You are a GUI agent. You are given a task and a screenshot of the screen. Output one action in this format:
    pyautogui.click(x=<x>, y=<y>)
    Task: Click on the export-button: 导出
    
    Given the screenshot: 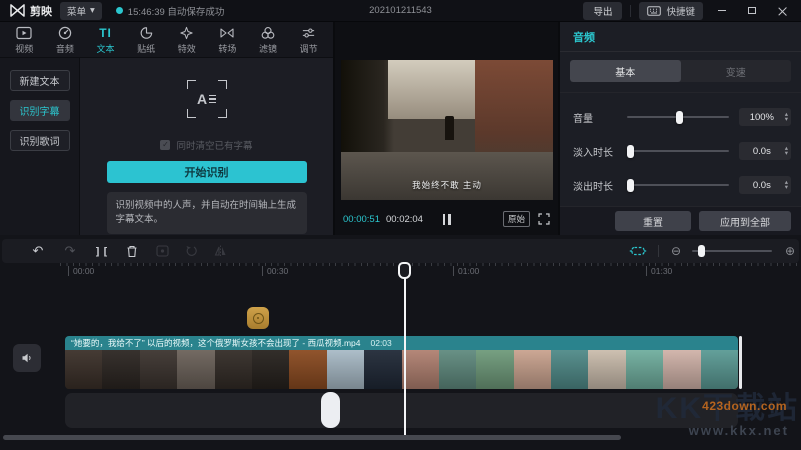 What is the action you would take?
    pyautogui.click(x=603, y=10)
    